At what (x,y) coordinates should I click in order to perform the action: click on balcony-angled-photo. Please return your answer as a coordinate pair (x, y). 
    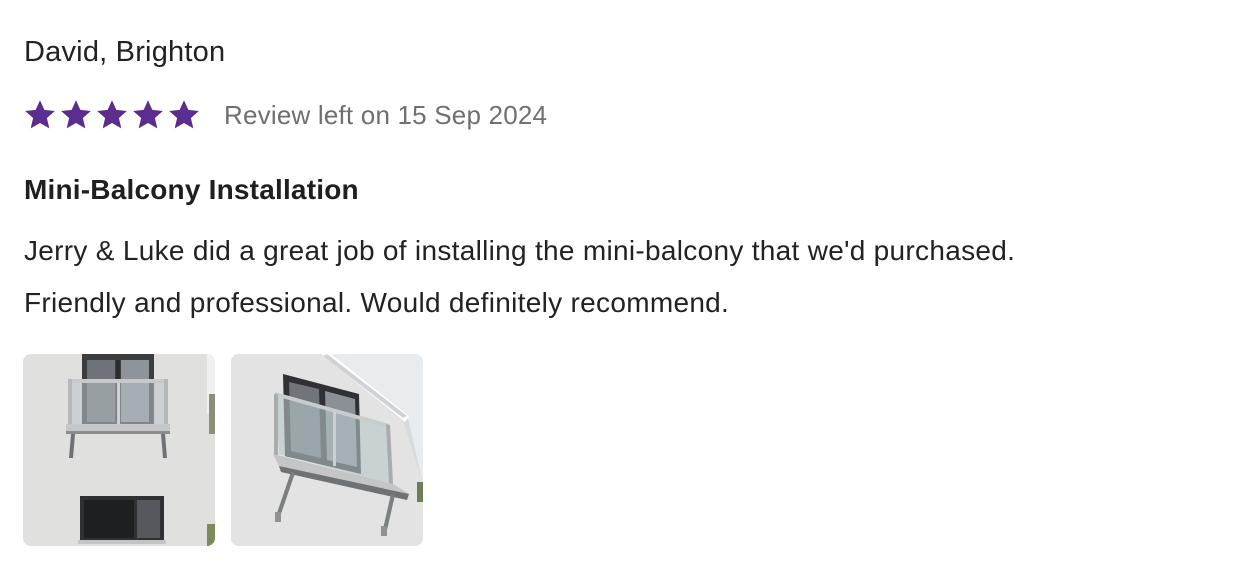
    Looking at the image, I should click on (327, 450).